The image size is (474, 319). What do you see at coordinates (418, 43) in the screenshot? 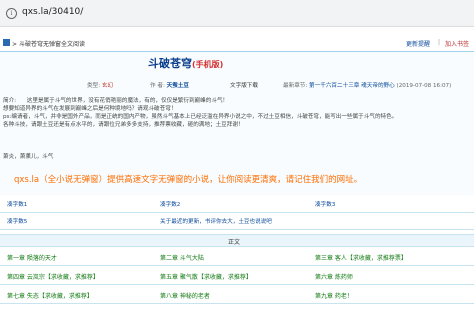
I see `update-reminder-link: 更新提醒` at bounding box center [418, 43].